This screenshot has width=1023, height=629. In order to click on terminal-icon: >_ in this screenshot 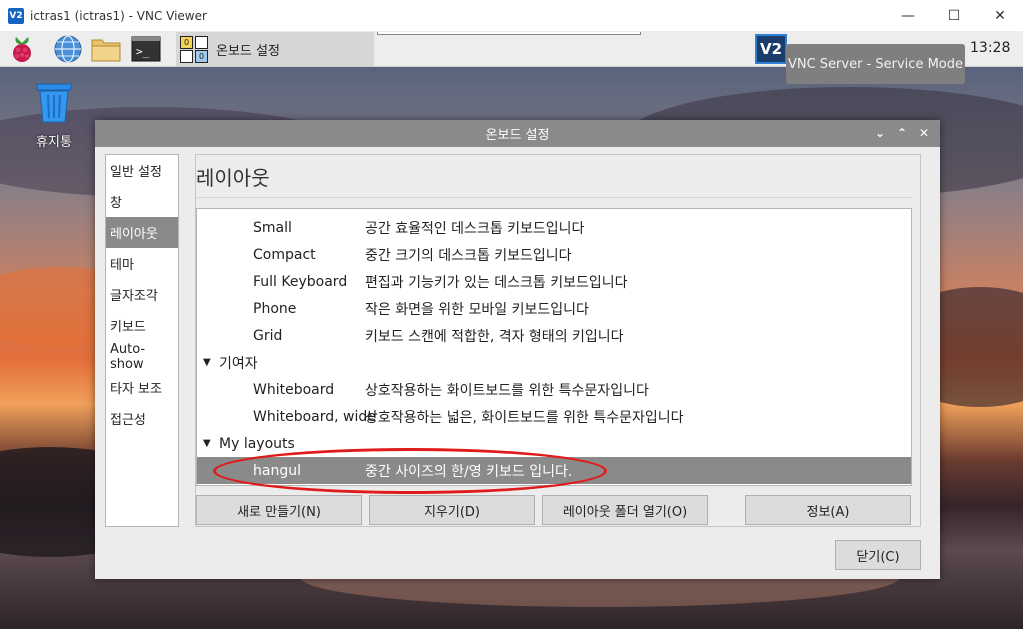, I will do `click(146, 49)`.